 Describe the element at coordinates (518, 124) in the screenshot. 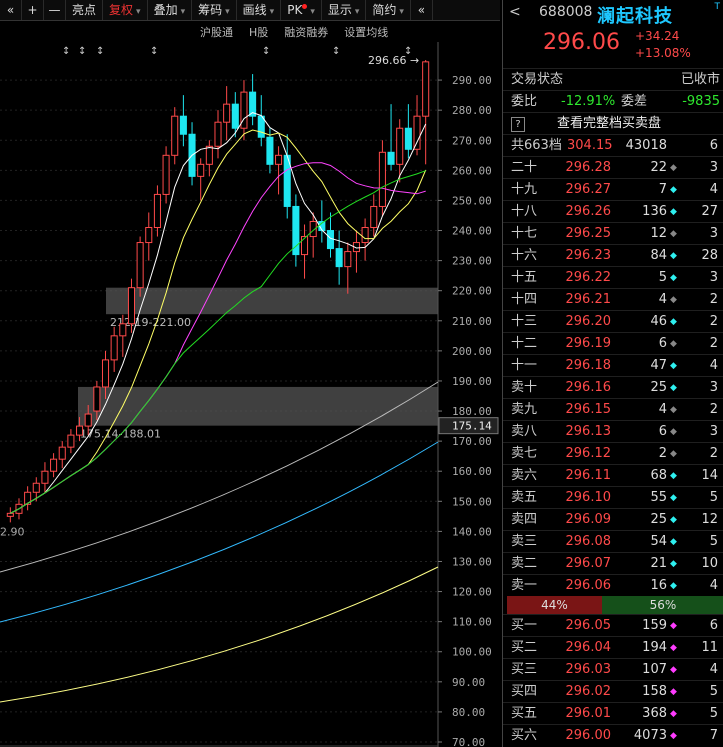

I see `help-icon: ?` at that location.